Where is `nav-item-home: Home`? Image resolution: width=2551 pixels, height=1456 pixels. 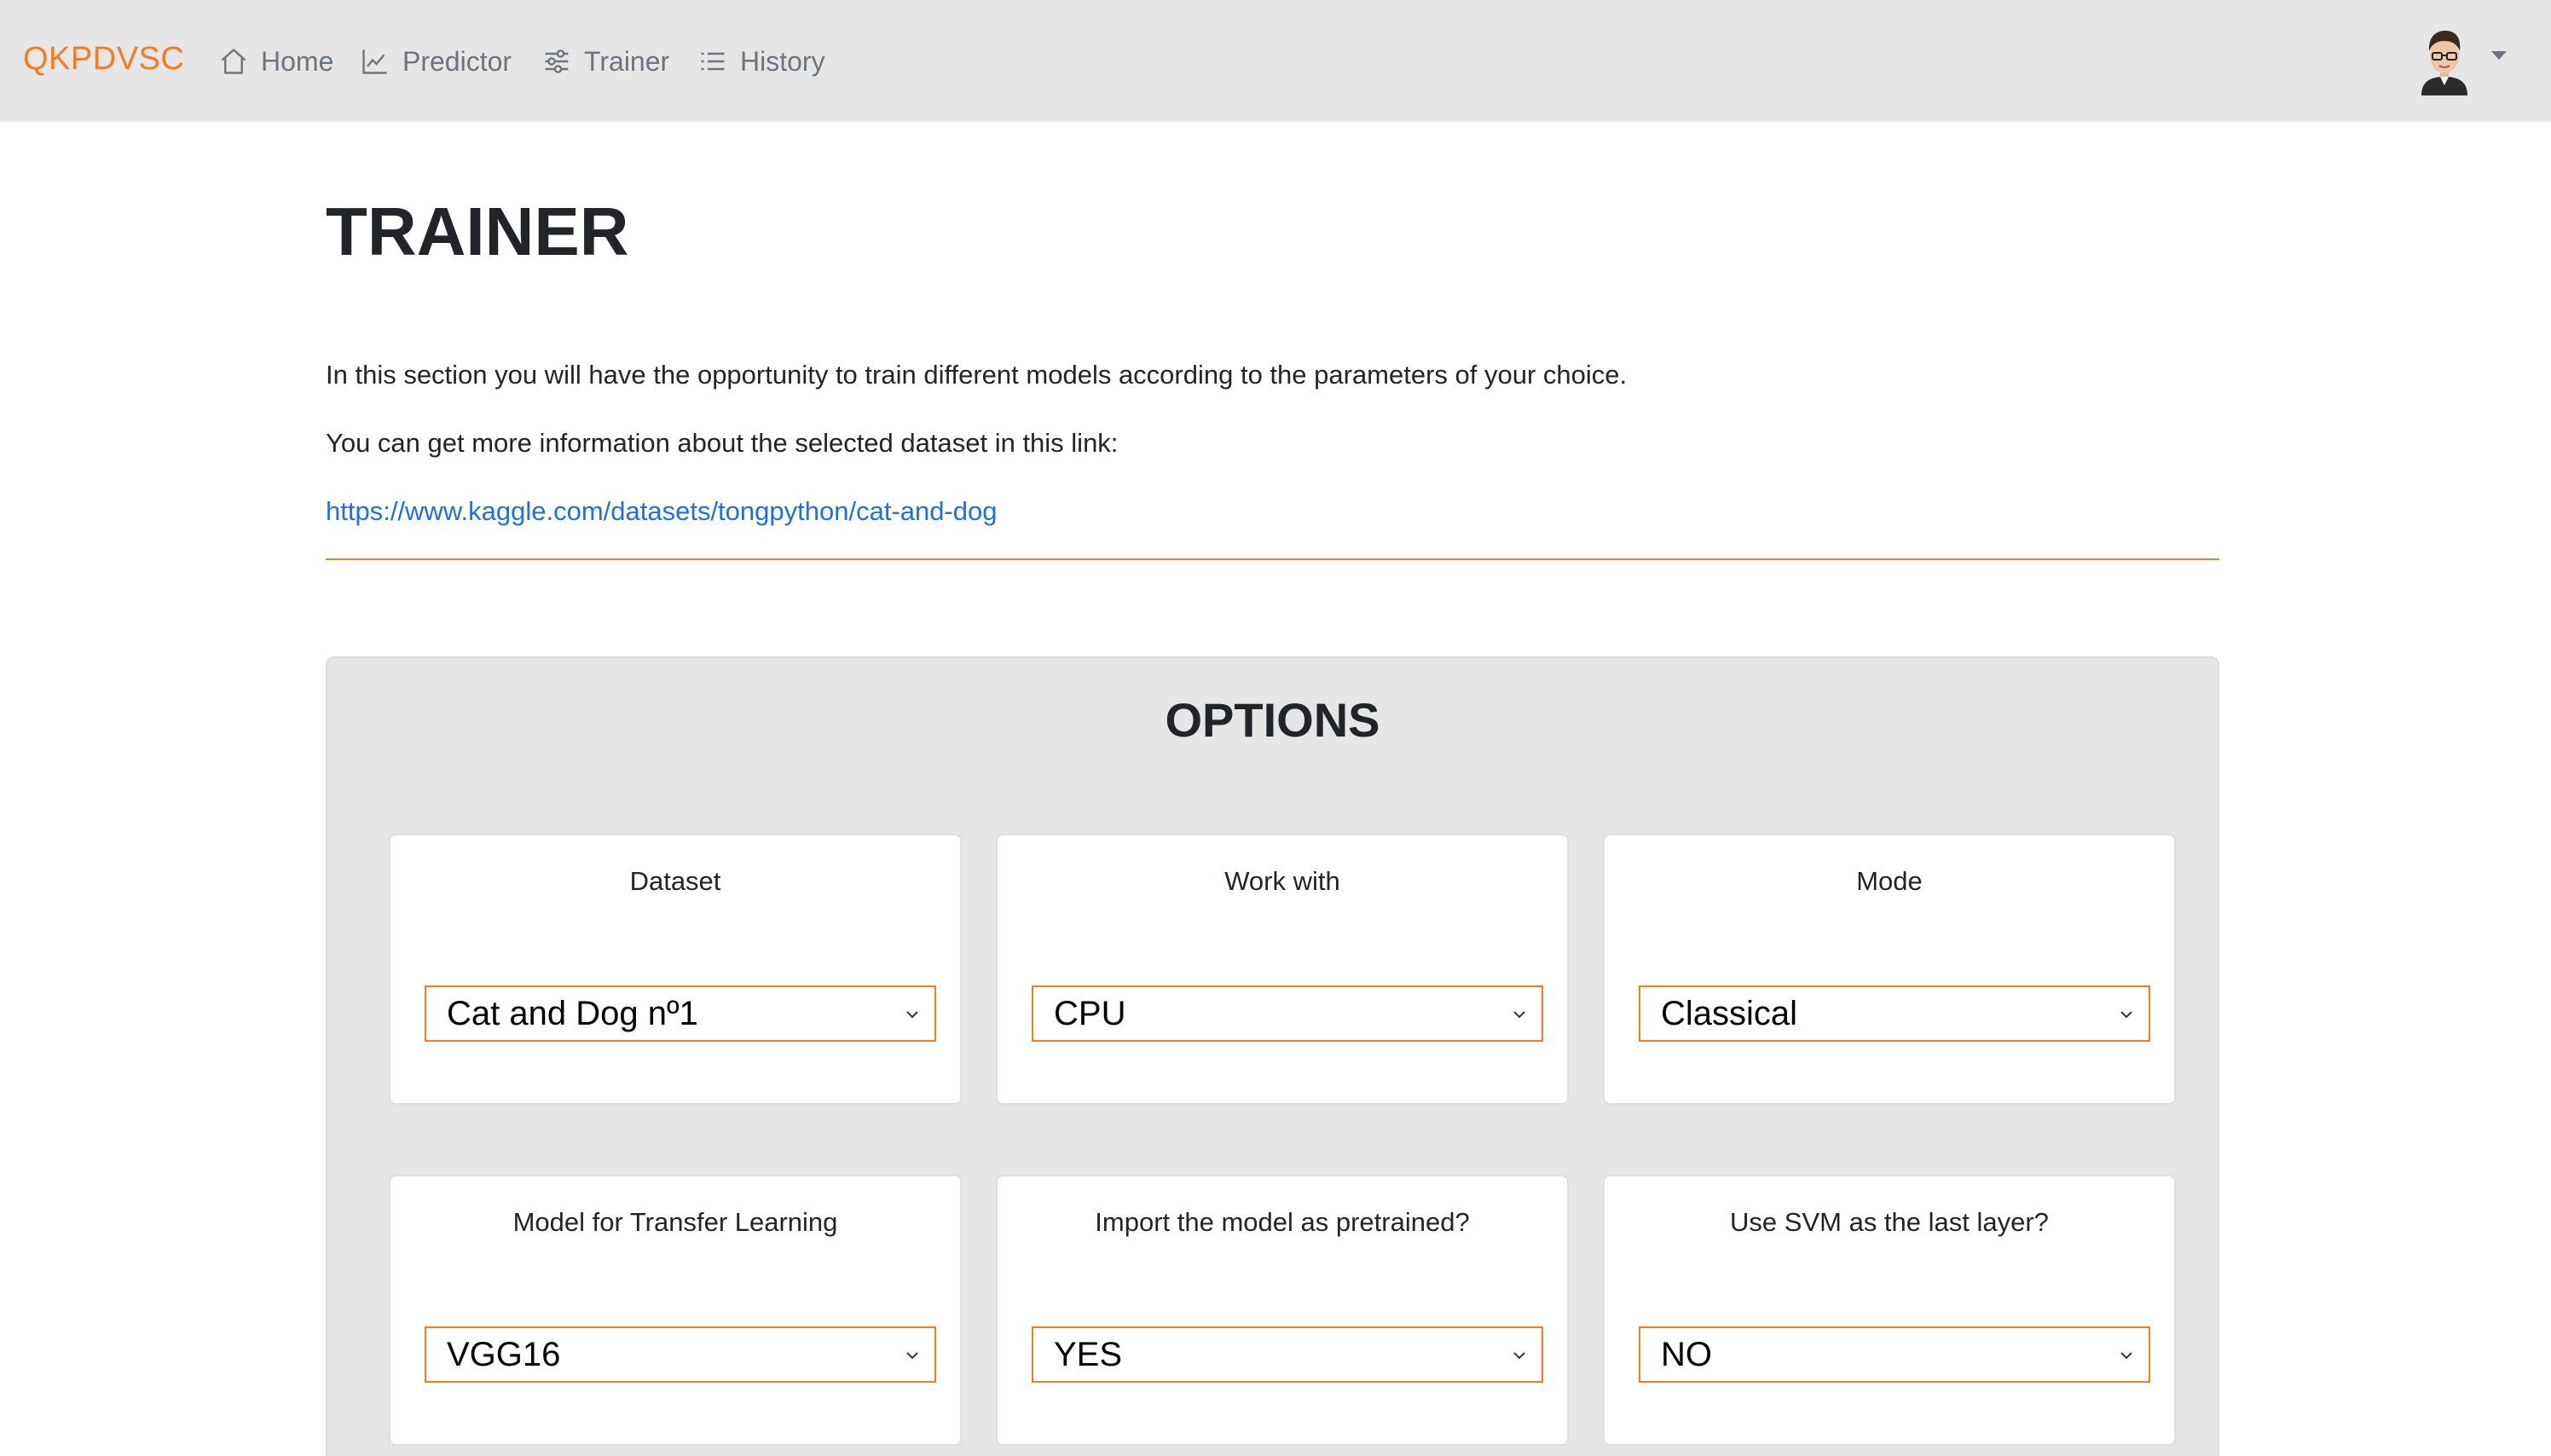
nav-item-home: Home is located at coordinates (275, 61).